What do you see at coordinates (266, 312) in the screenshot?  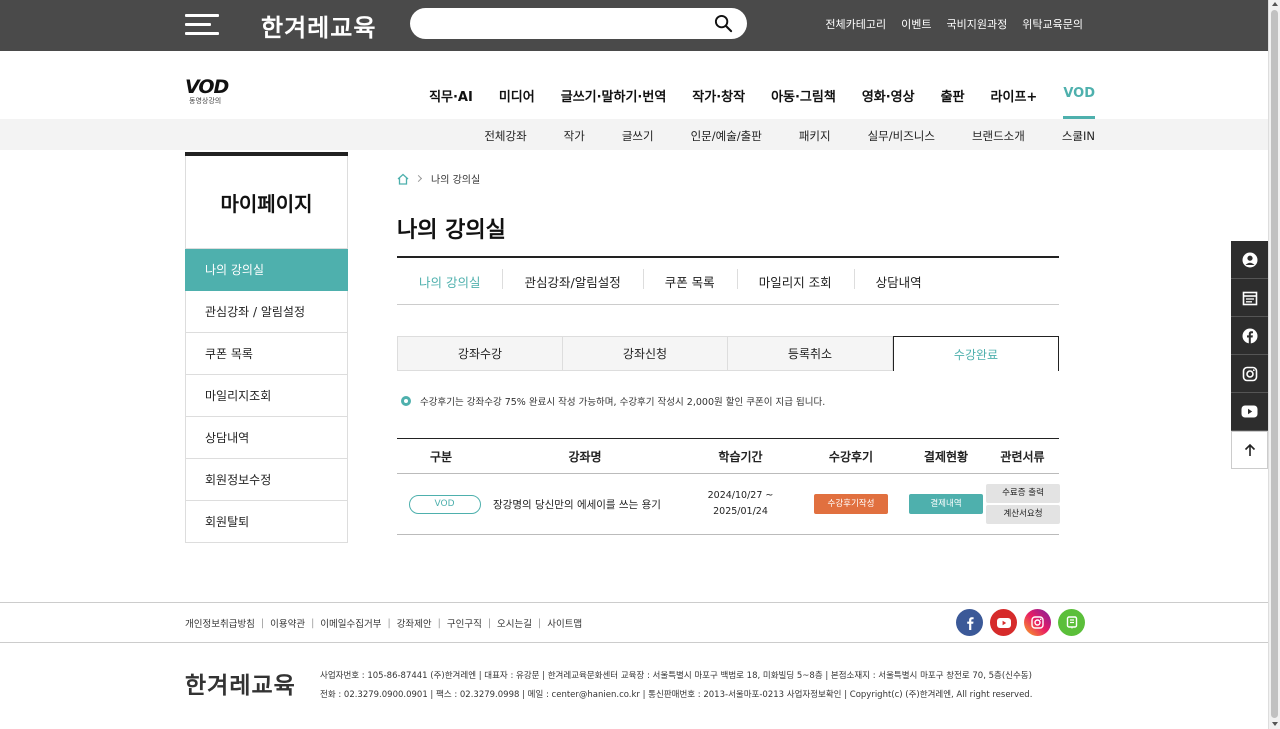 I see `sidebar-item-interest: 관심강좌 / 알림설정` at bounding box center [266, 312].